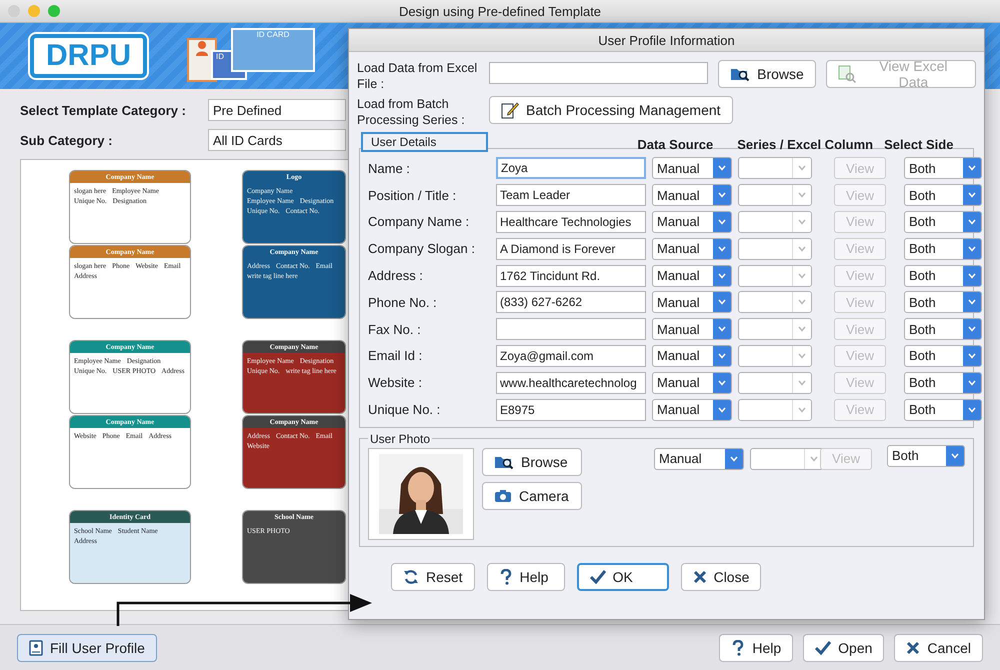 The height and width of the screenshot is (670, 1000). I want to click on open-button: Open, so click(843, 648).